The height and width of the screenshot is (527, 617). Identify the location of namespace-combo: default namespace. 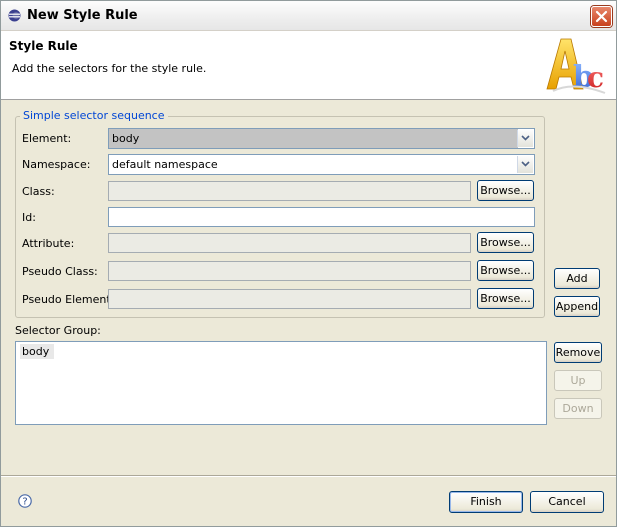
(321, 164).